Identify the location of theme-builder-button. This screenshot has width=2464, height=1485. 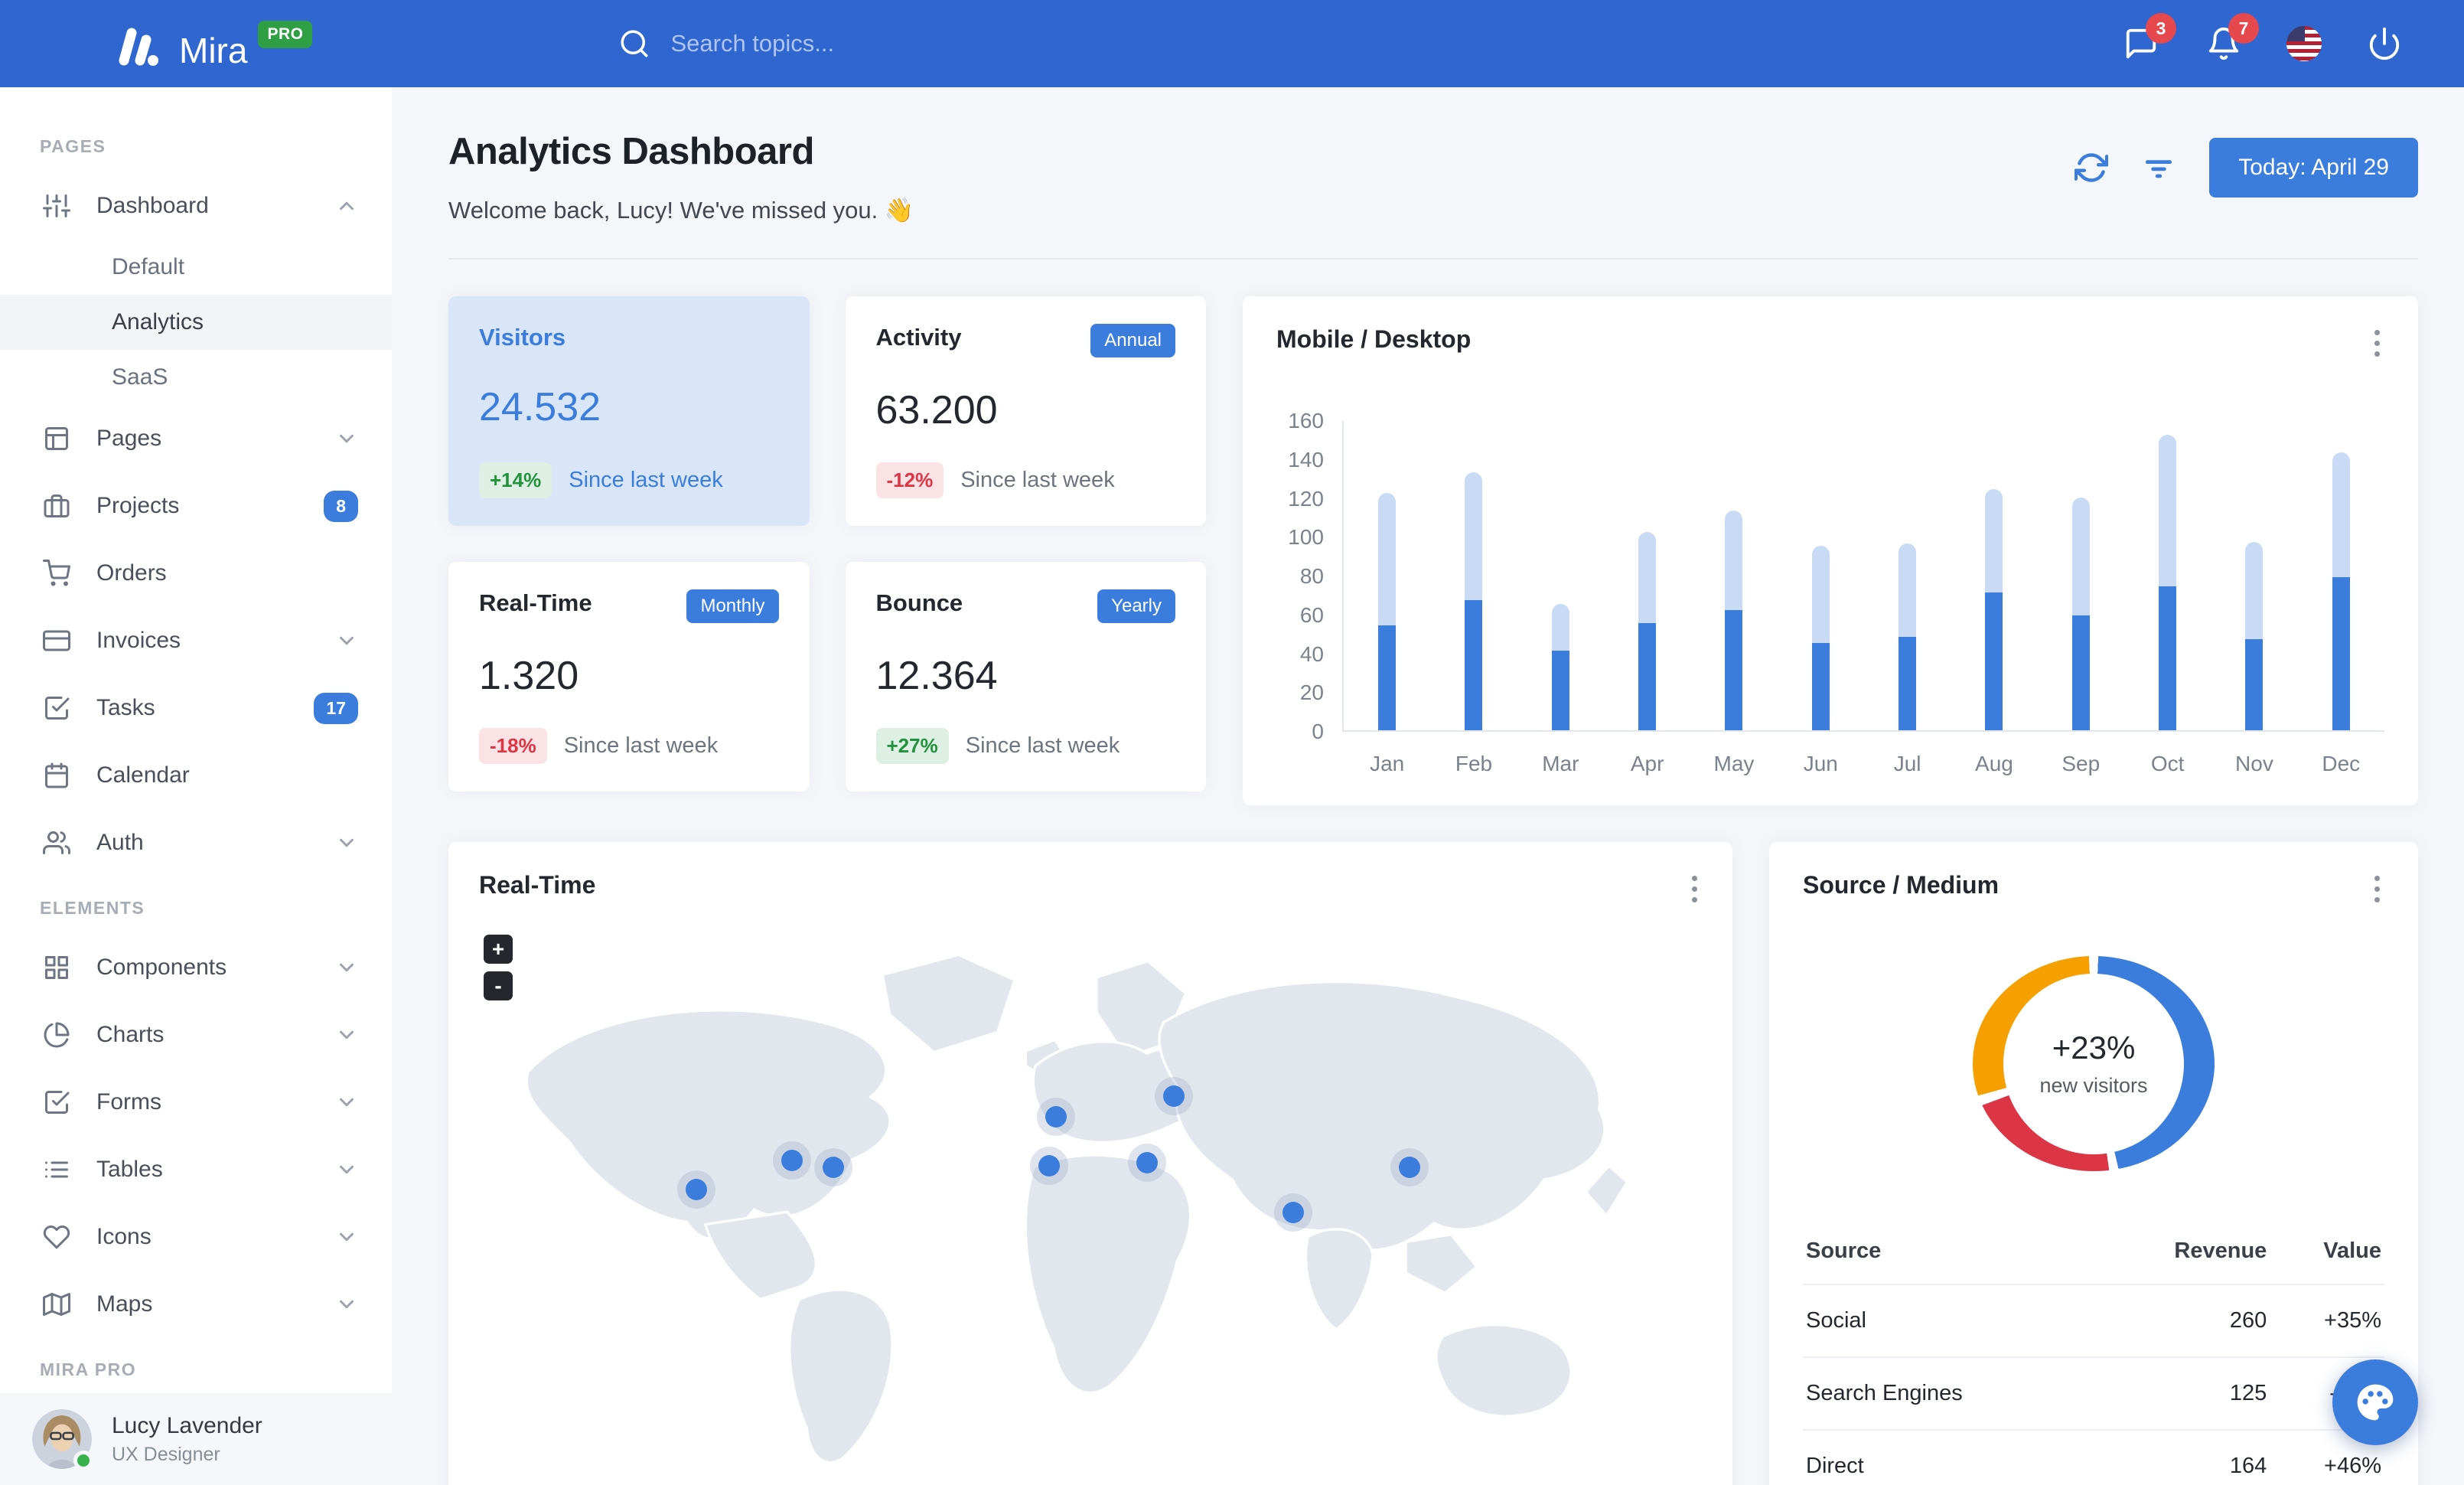
(2375, 1402).